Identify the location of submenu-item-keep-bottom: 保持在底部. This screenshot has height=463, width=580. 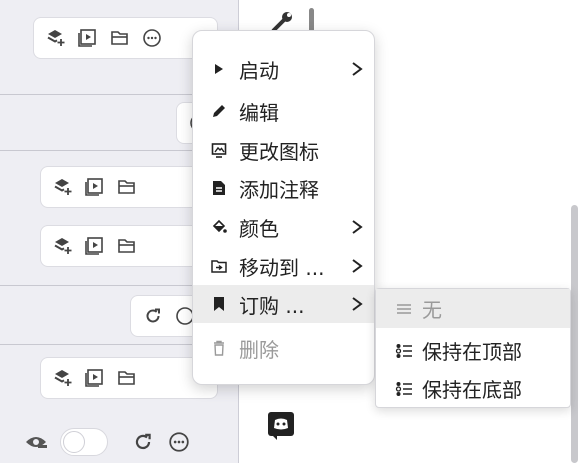
(473, 388).